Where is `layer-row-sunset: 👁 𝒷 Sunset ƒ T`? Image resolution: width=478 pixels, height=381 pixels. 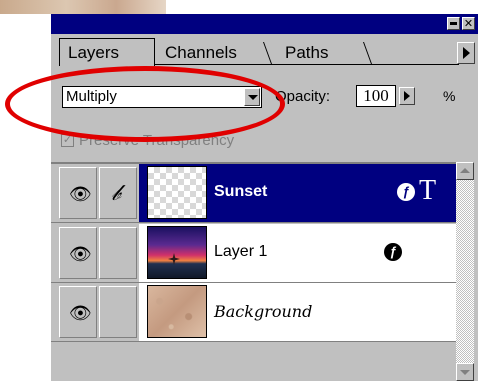 layer-row-sunset: 👁 𝒷 Sunset ƒ T is located at coordinates (253, 193).